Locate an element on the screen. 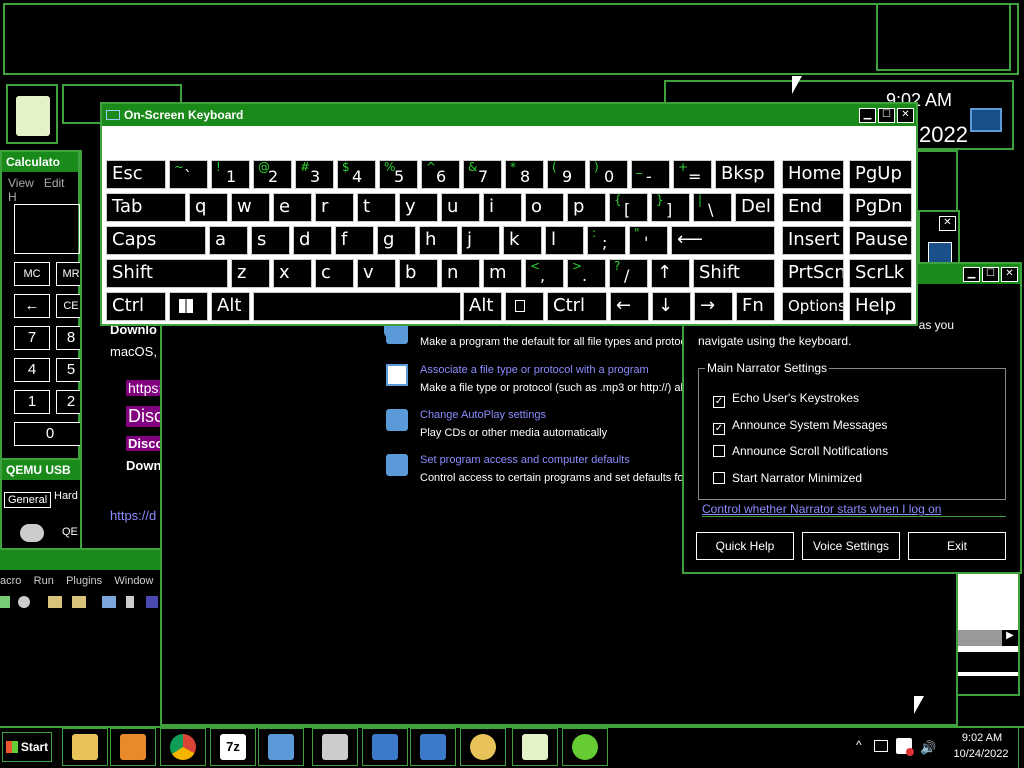 The width and height of the screenshot is (1024, 768). notepad-plus-taskbar-icon is located at coordinates (535, 747).